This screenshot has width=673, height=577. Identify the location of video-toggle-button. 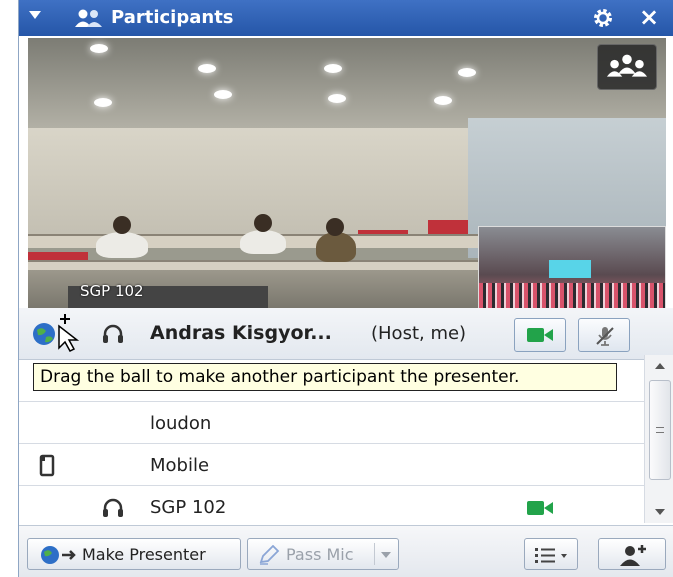
(540, 335).